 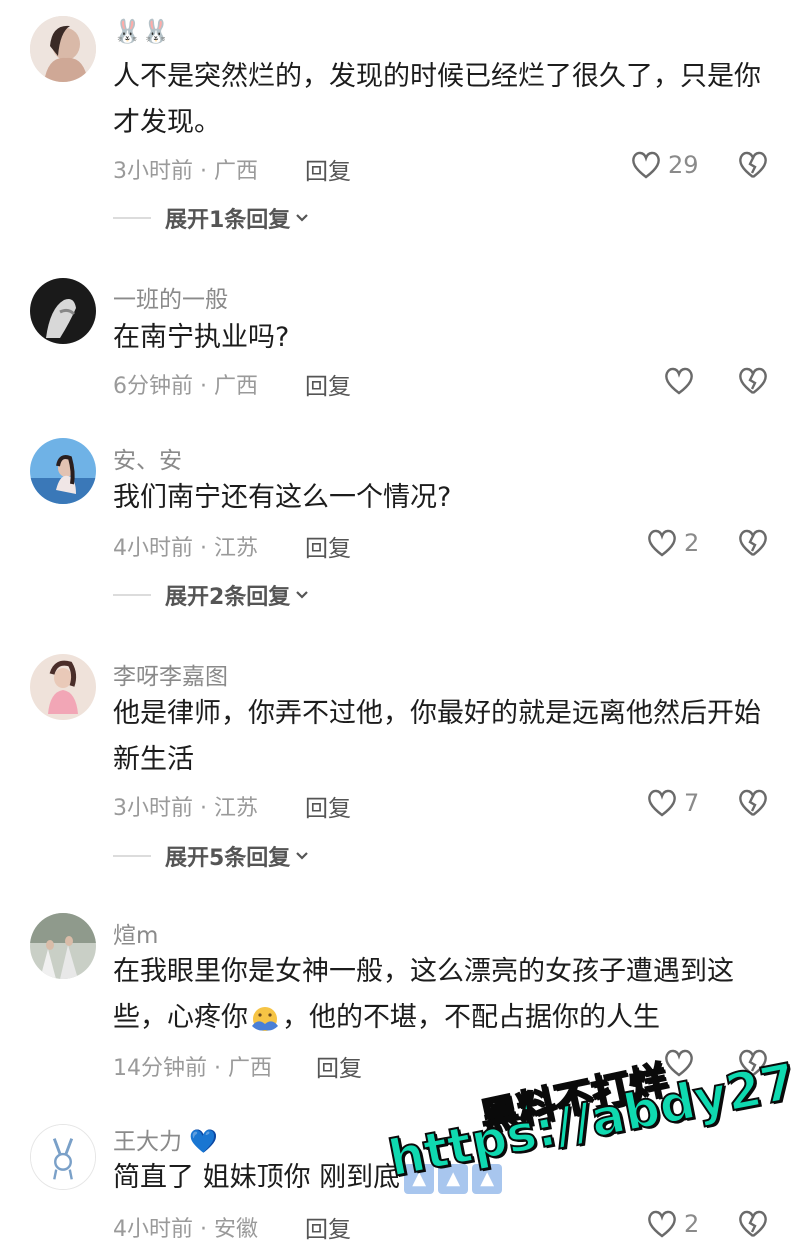 I want to click on username: 安、安, so click(x=147, y=458).